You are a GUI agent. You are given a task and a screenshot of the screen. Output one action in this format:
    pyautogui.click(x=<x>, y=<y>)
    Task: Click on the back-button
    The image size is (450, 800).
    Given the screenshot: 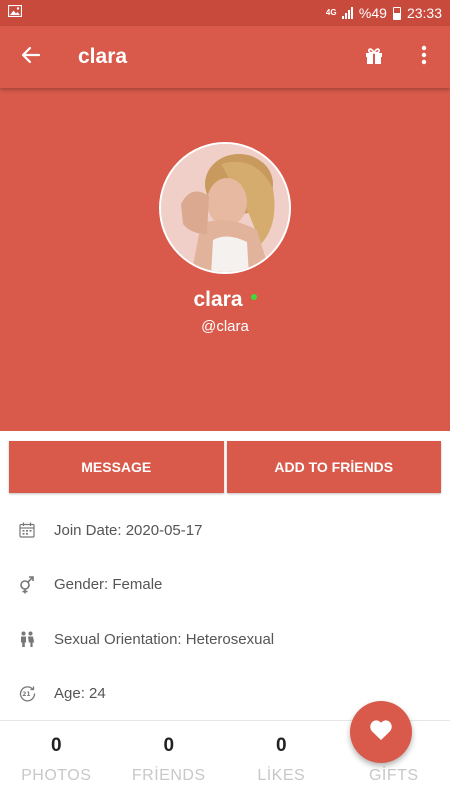 What is the action you would take?
    pyautogui.click(x=31, y=57)
    